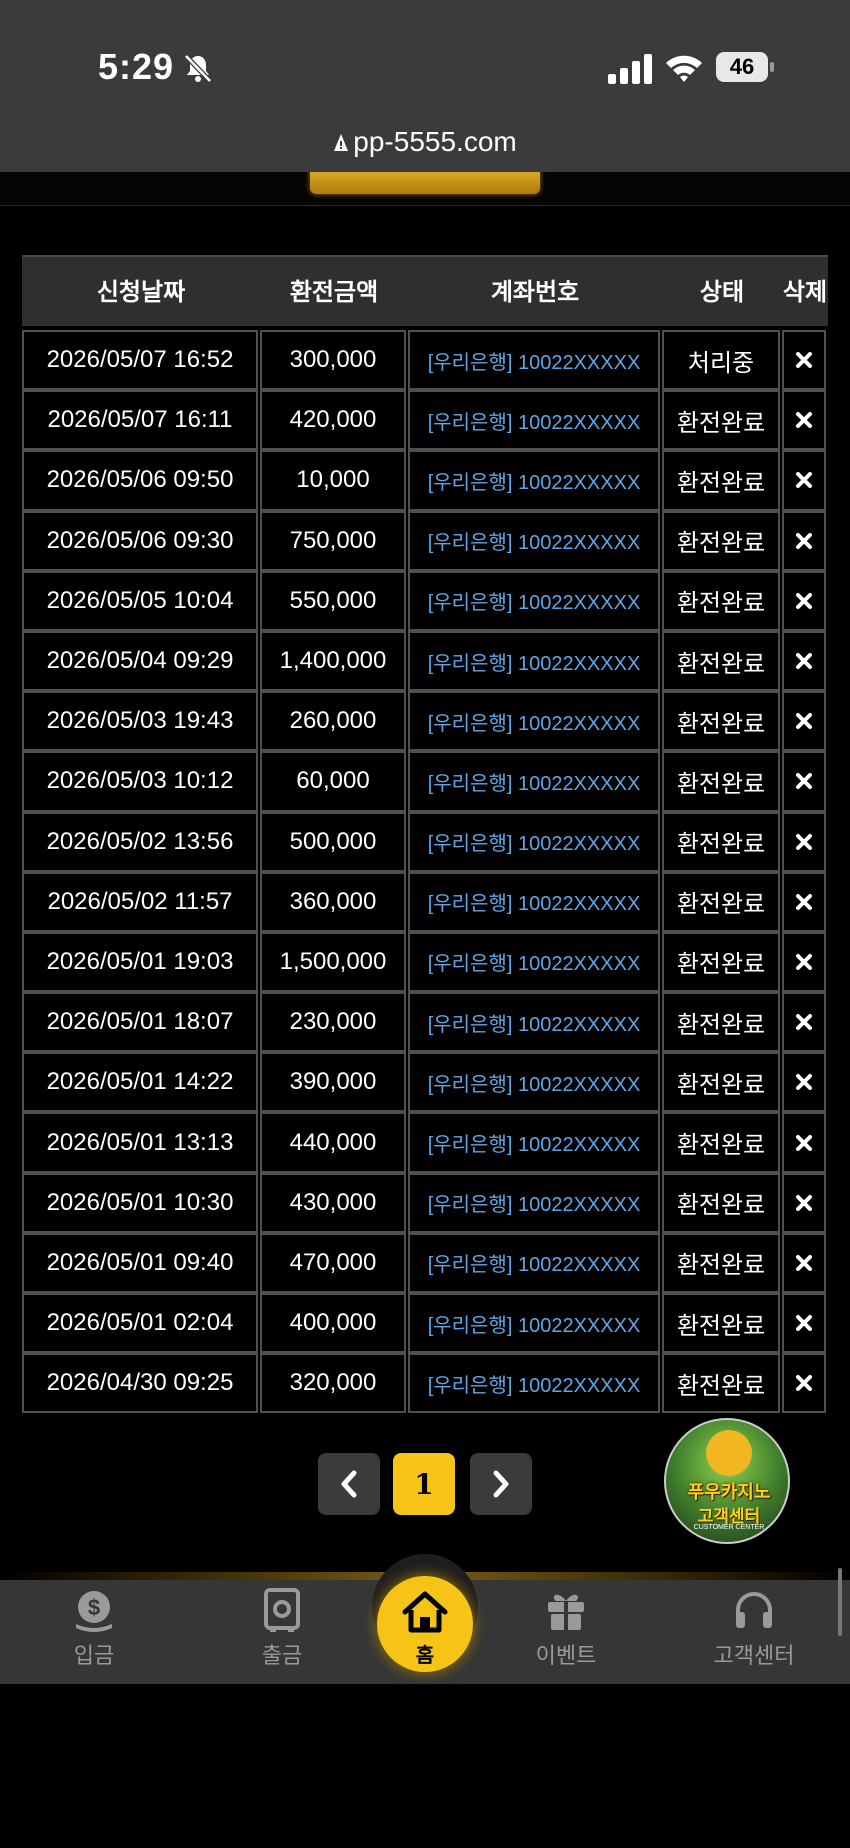  Describe the element at coordinates (140, 1202) in the screenshot. I see `row-date: 2026/05/01 10:30` at that location.